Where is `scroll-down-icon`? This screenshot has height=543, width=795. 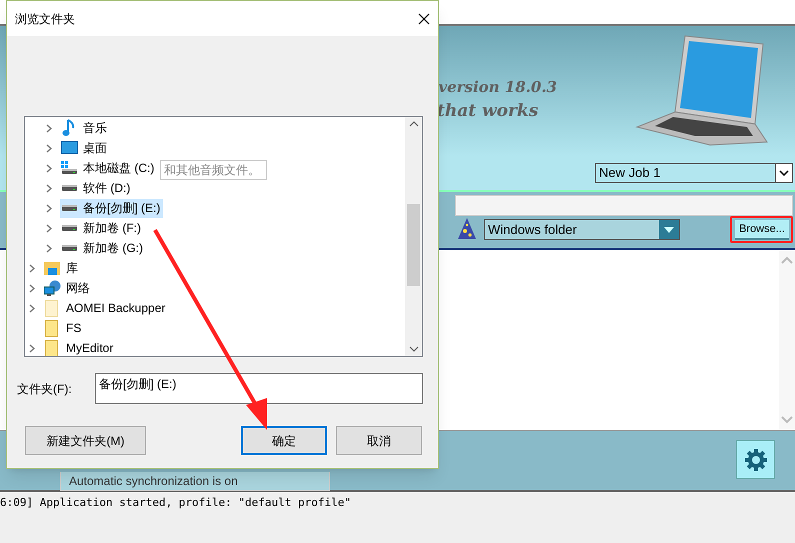
scroll-down-icon is located at coordinates (413, 349).